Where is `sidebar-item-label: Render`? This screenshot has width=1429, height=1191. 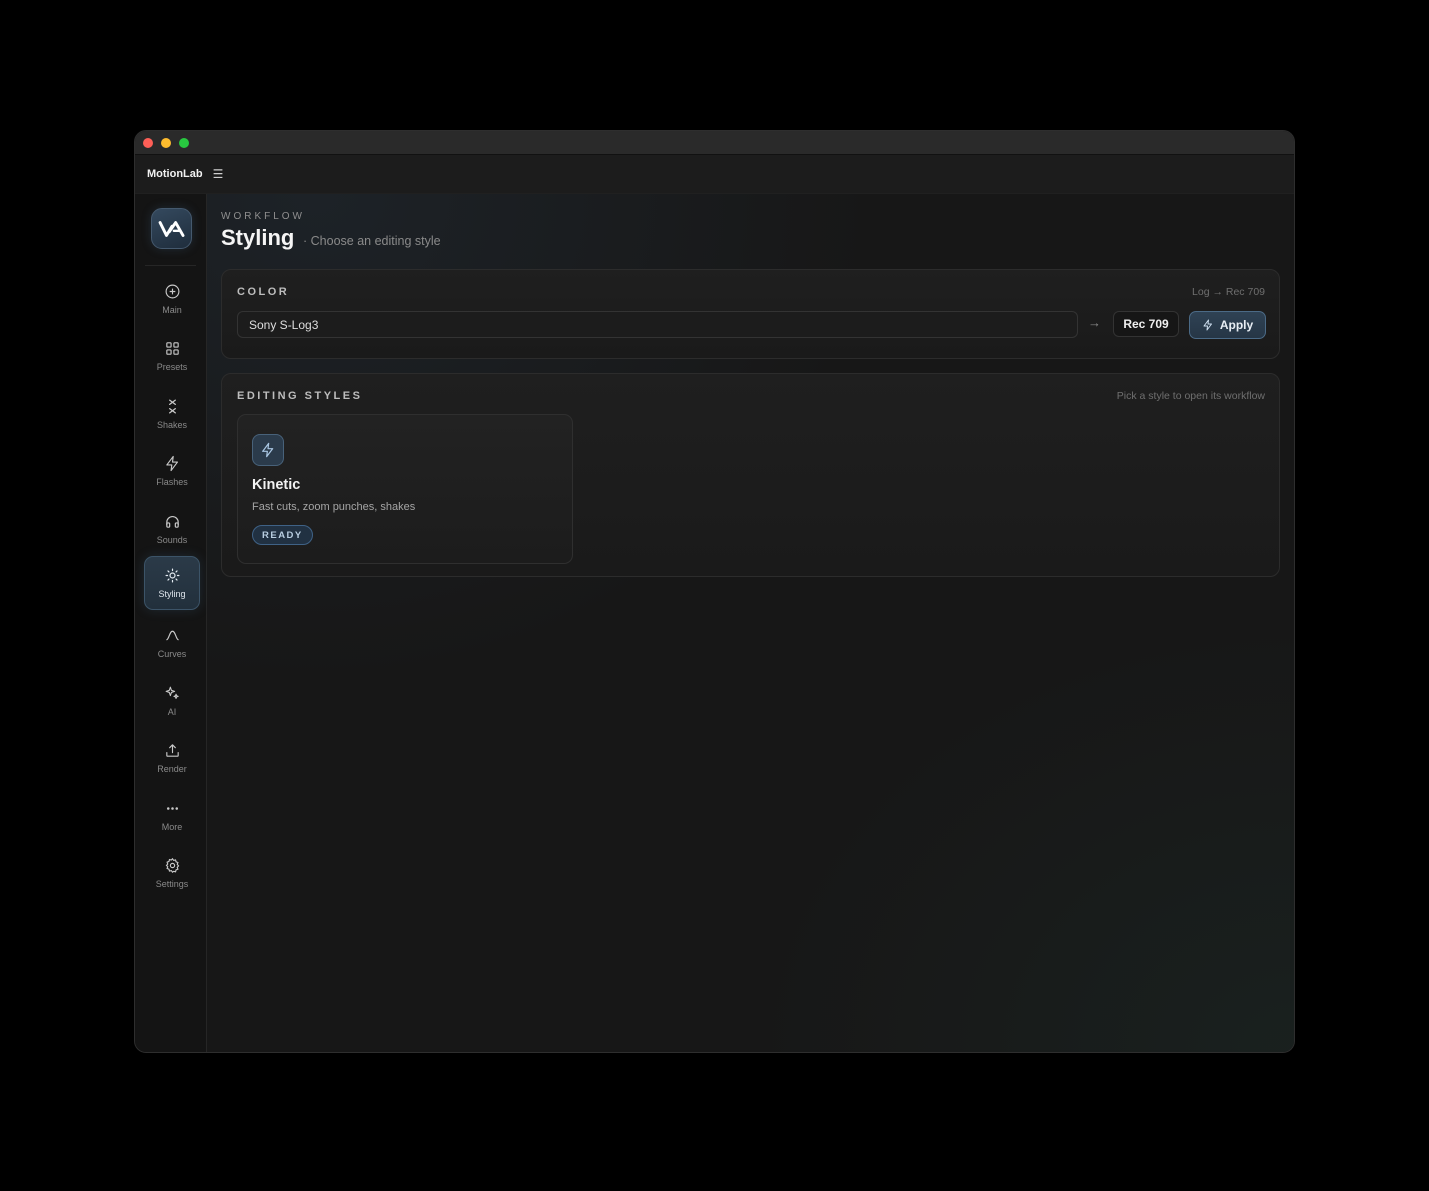
sidebar-item-label: Render is located at coordinates (172, 769).